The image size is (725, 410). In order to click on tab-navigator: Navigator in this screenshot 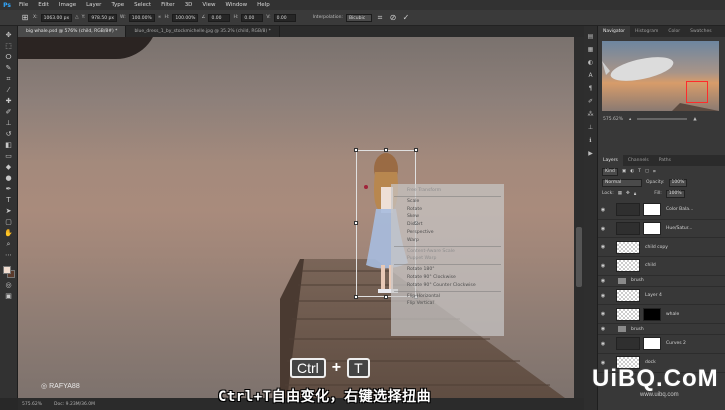, I will do `click(614, 31)`.